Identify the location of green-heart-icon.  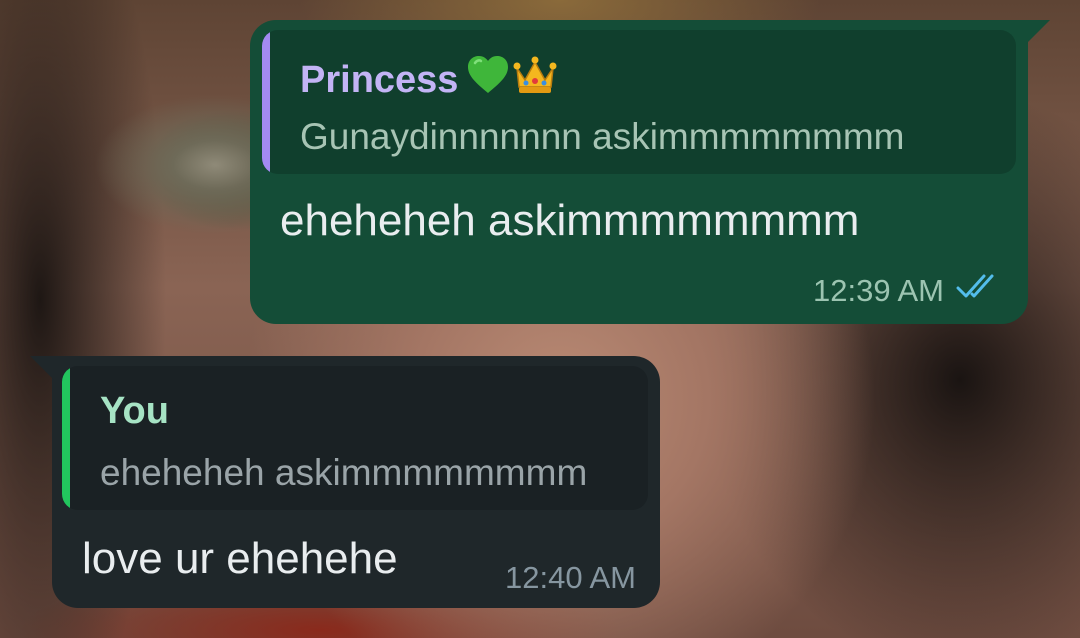
(488, 80).